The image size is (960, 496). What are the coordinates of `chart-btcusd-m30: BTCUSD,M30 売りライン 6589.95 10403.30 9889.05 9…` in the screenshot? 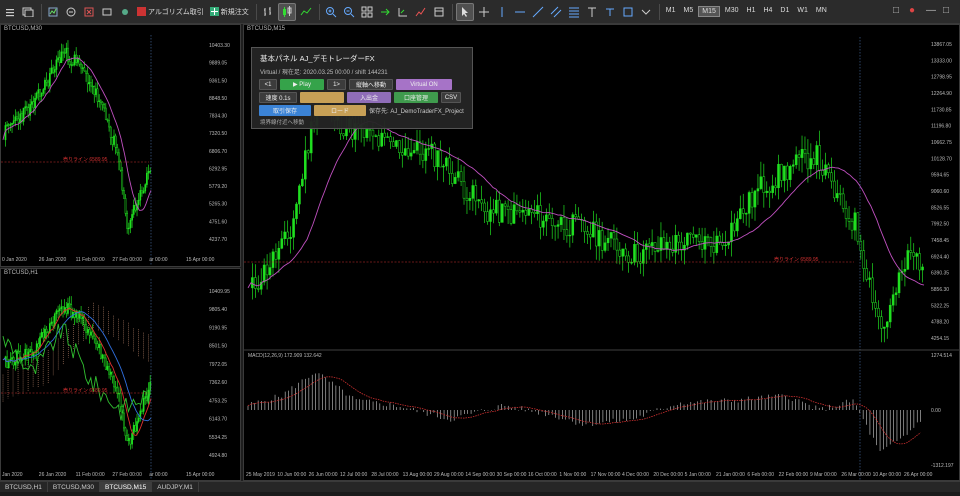 It's located at (120, 145).